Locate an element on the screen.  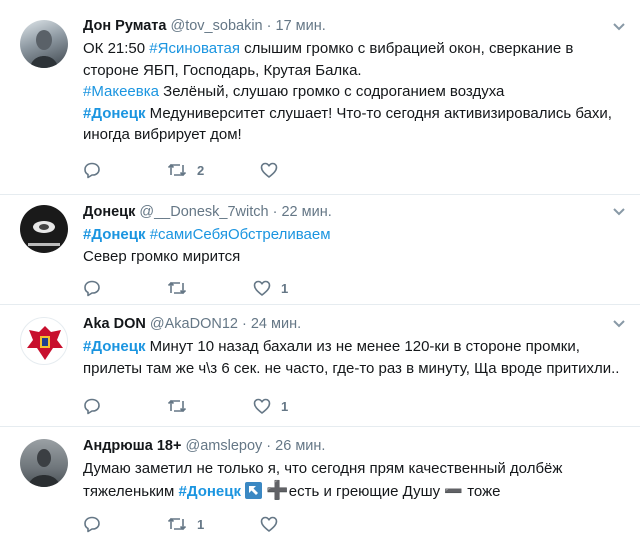
text-span: есть и греющие Душу is located at coordinates (366, 491).